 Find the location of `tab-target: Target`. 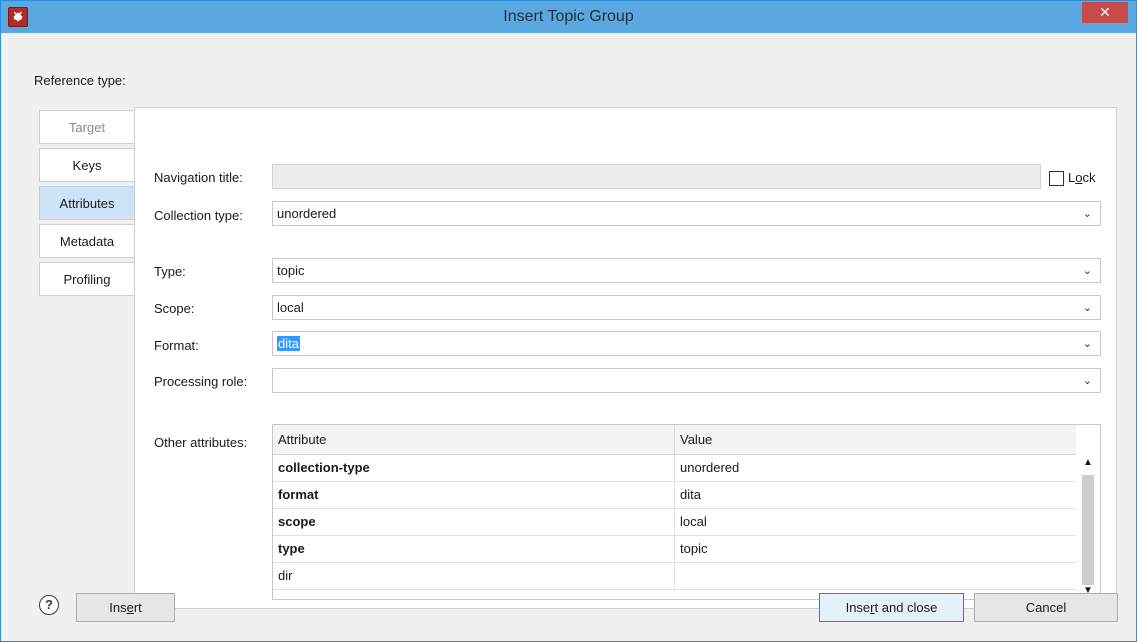

tab-target: Target is located at coordinates (86, 127).